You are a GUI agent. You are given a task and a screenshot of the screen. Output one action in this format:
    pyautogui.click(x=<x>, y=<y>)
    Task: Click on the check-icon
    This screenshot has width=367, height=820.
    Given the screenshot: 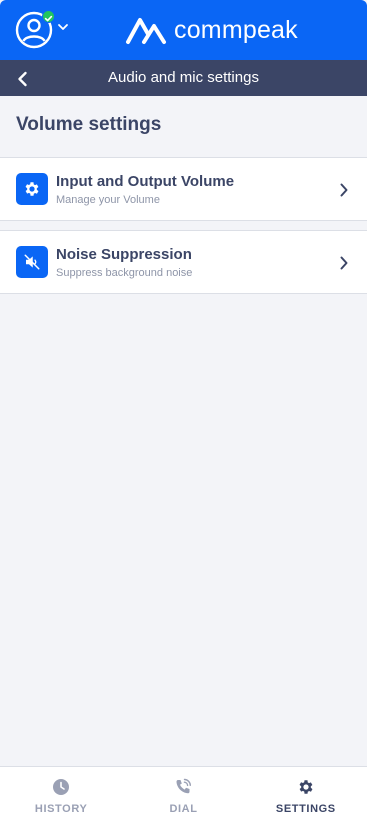 What is the action you would take?
    pyautogui.click(x=48, y=18)
    